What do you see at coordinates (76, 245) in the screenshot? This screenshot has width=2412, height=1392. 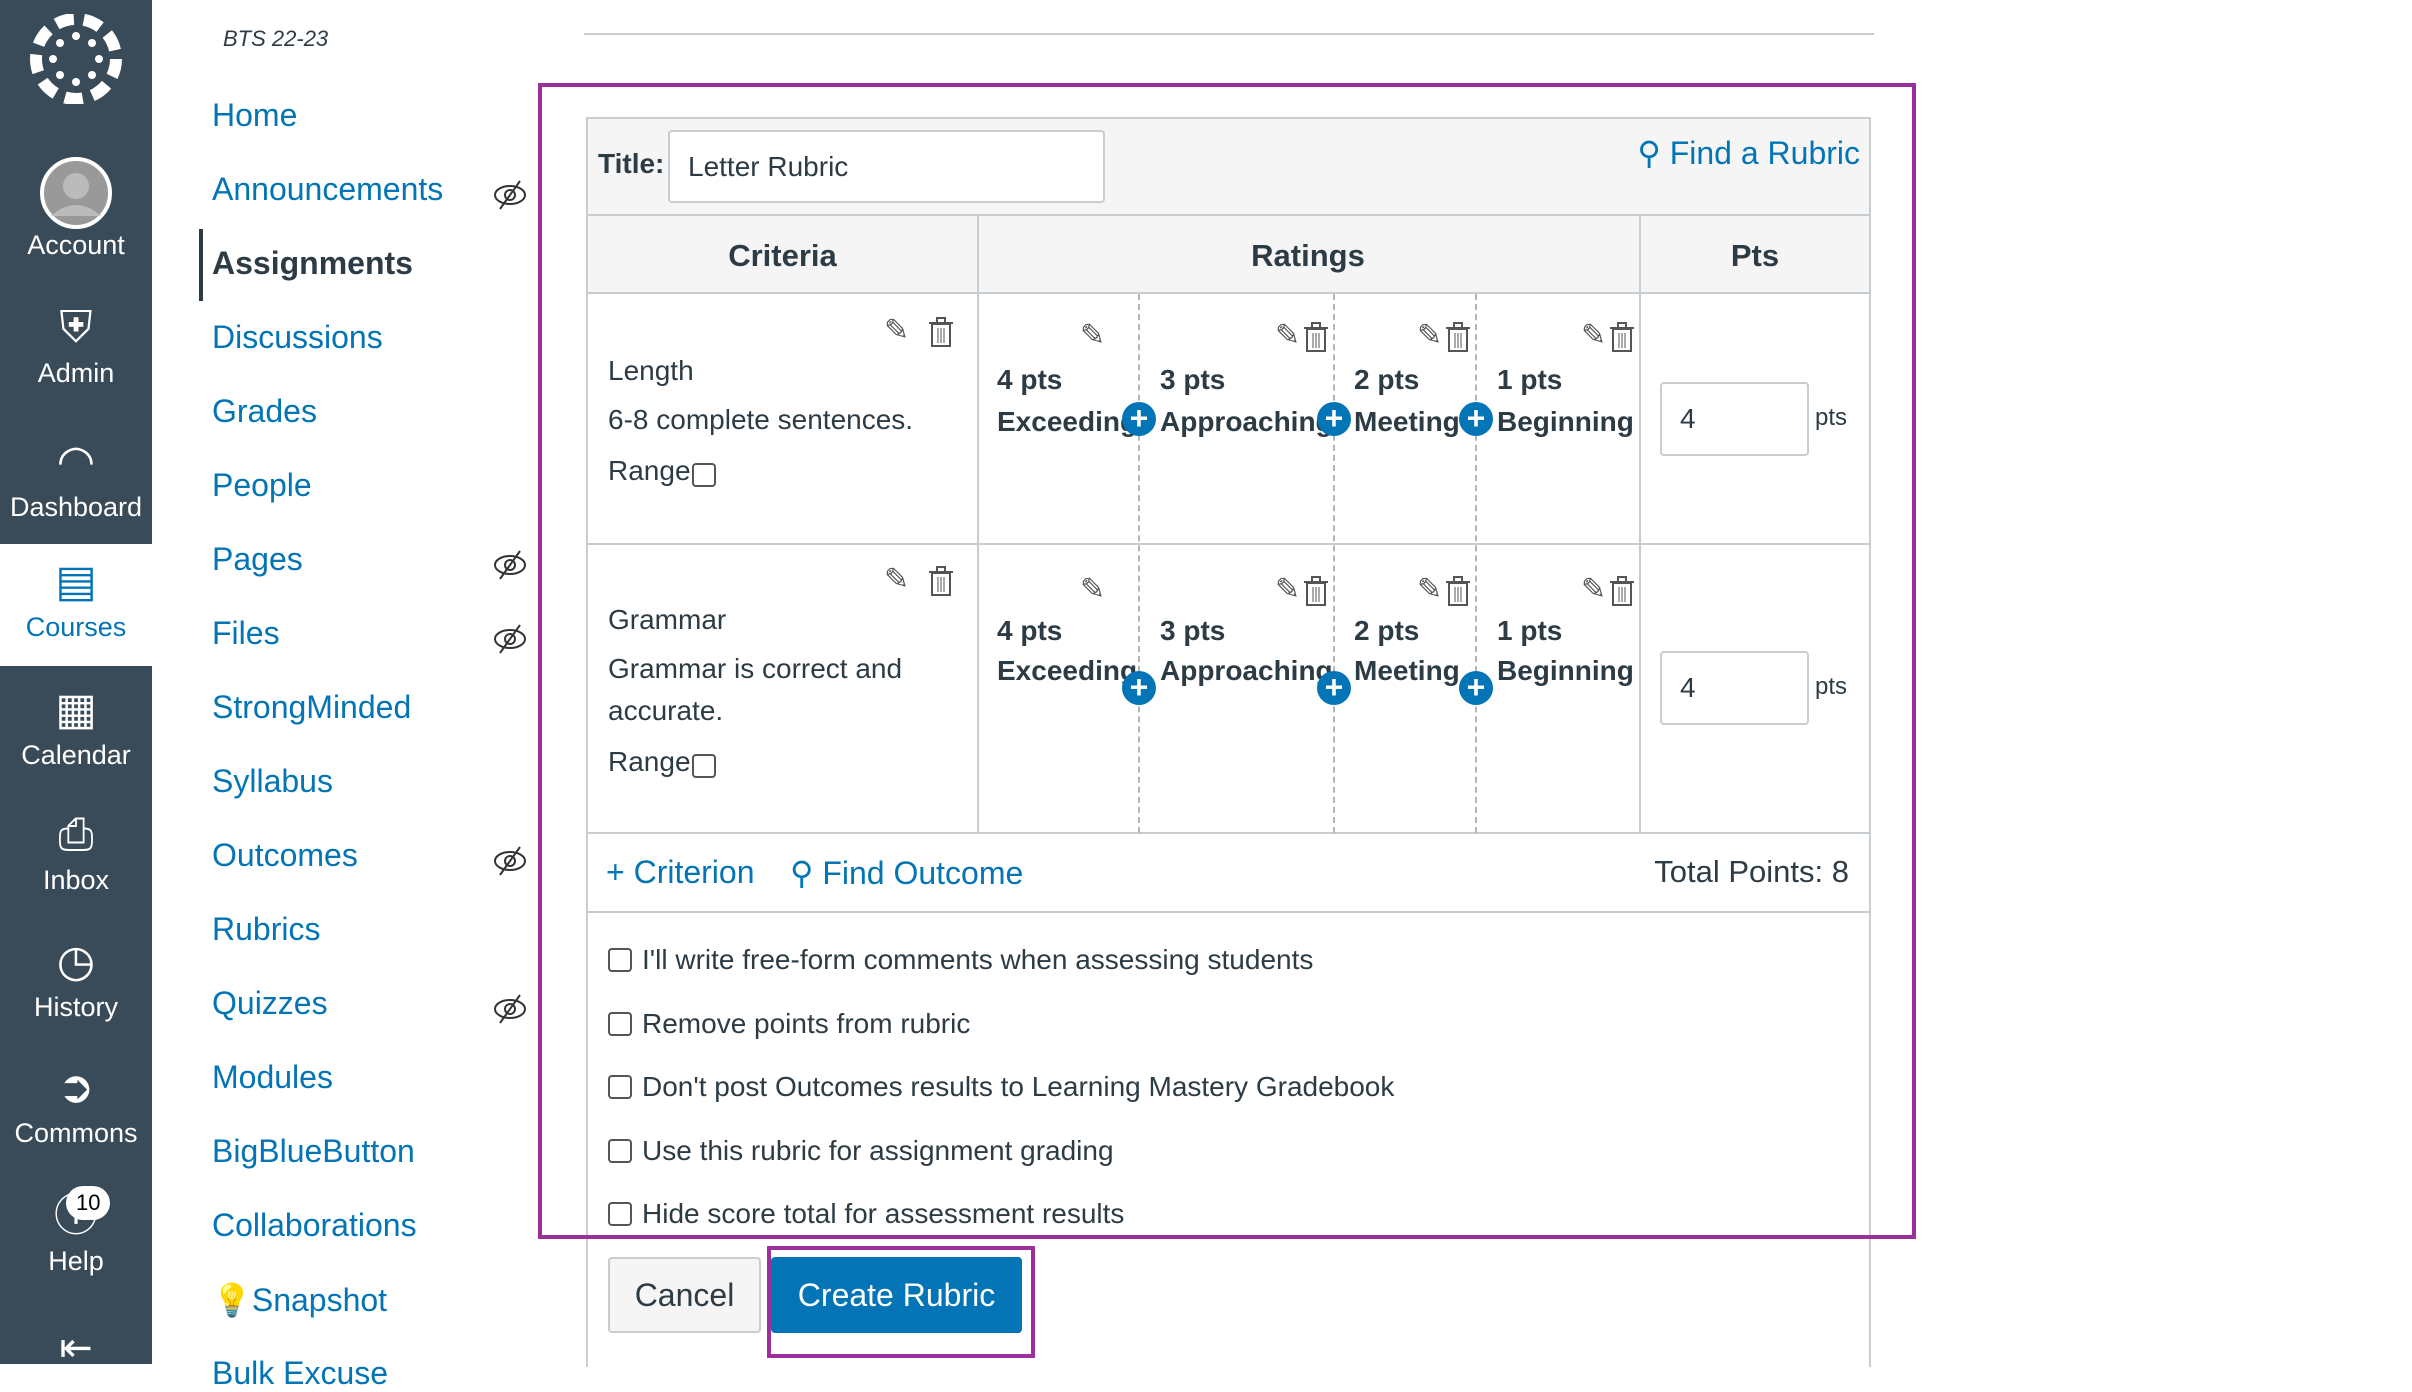 I see `global-nav-label: Account` at bounding box center [76, 245].